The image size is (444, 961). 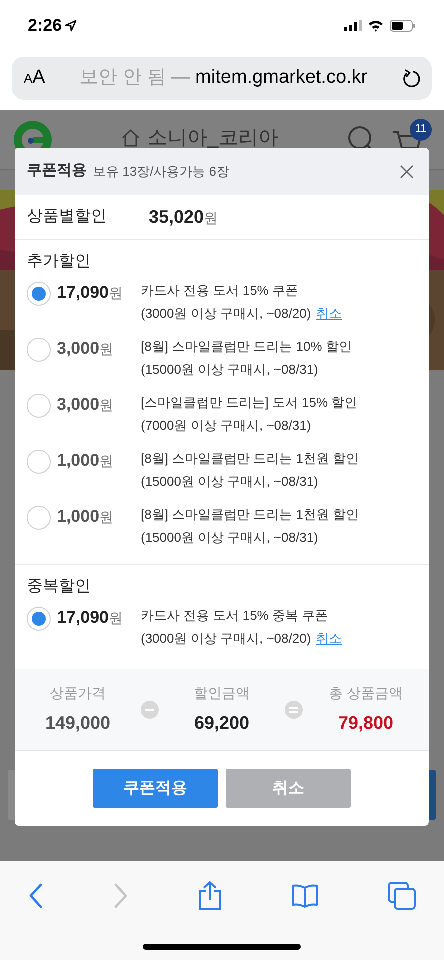 I want to click on summary-label: 총 상품금액, so click(x=366, y=693).